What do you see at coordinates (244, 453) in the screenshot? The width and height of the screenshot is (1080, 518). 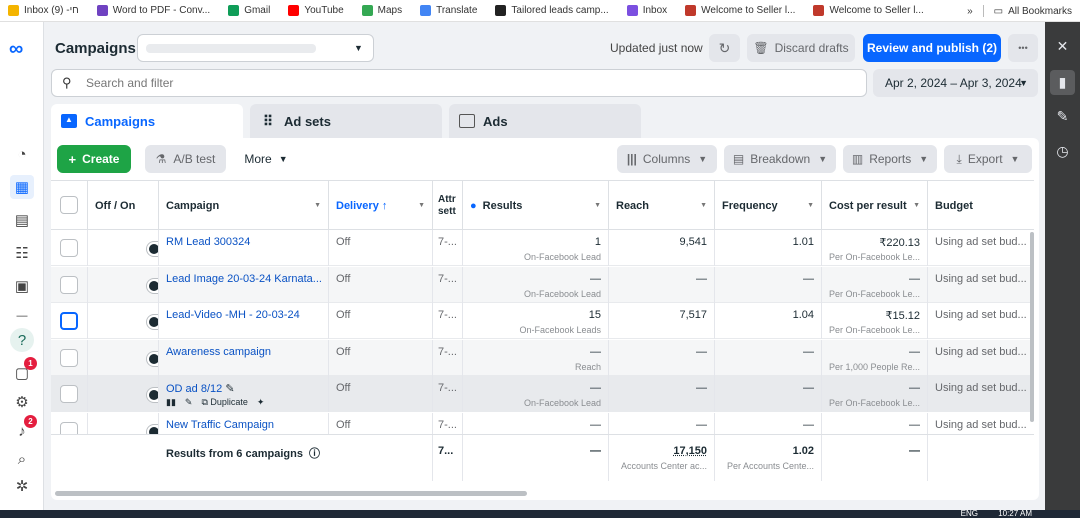 I see `totals-label: Results from 6 campaigns ⓘ` at bounding box center [244, 453].